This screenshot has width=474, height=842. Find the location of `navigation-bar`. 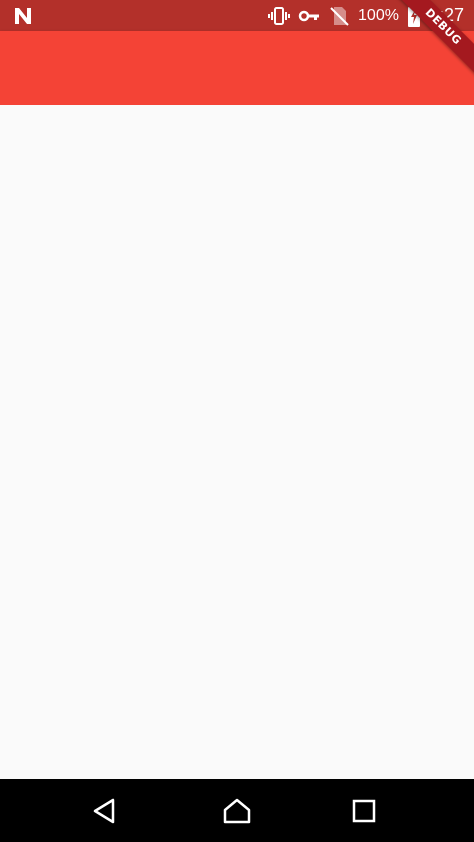

navigation-bar is located at coordinates (237, 810).